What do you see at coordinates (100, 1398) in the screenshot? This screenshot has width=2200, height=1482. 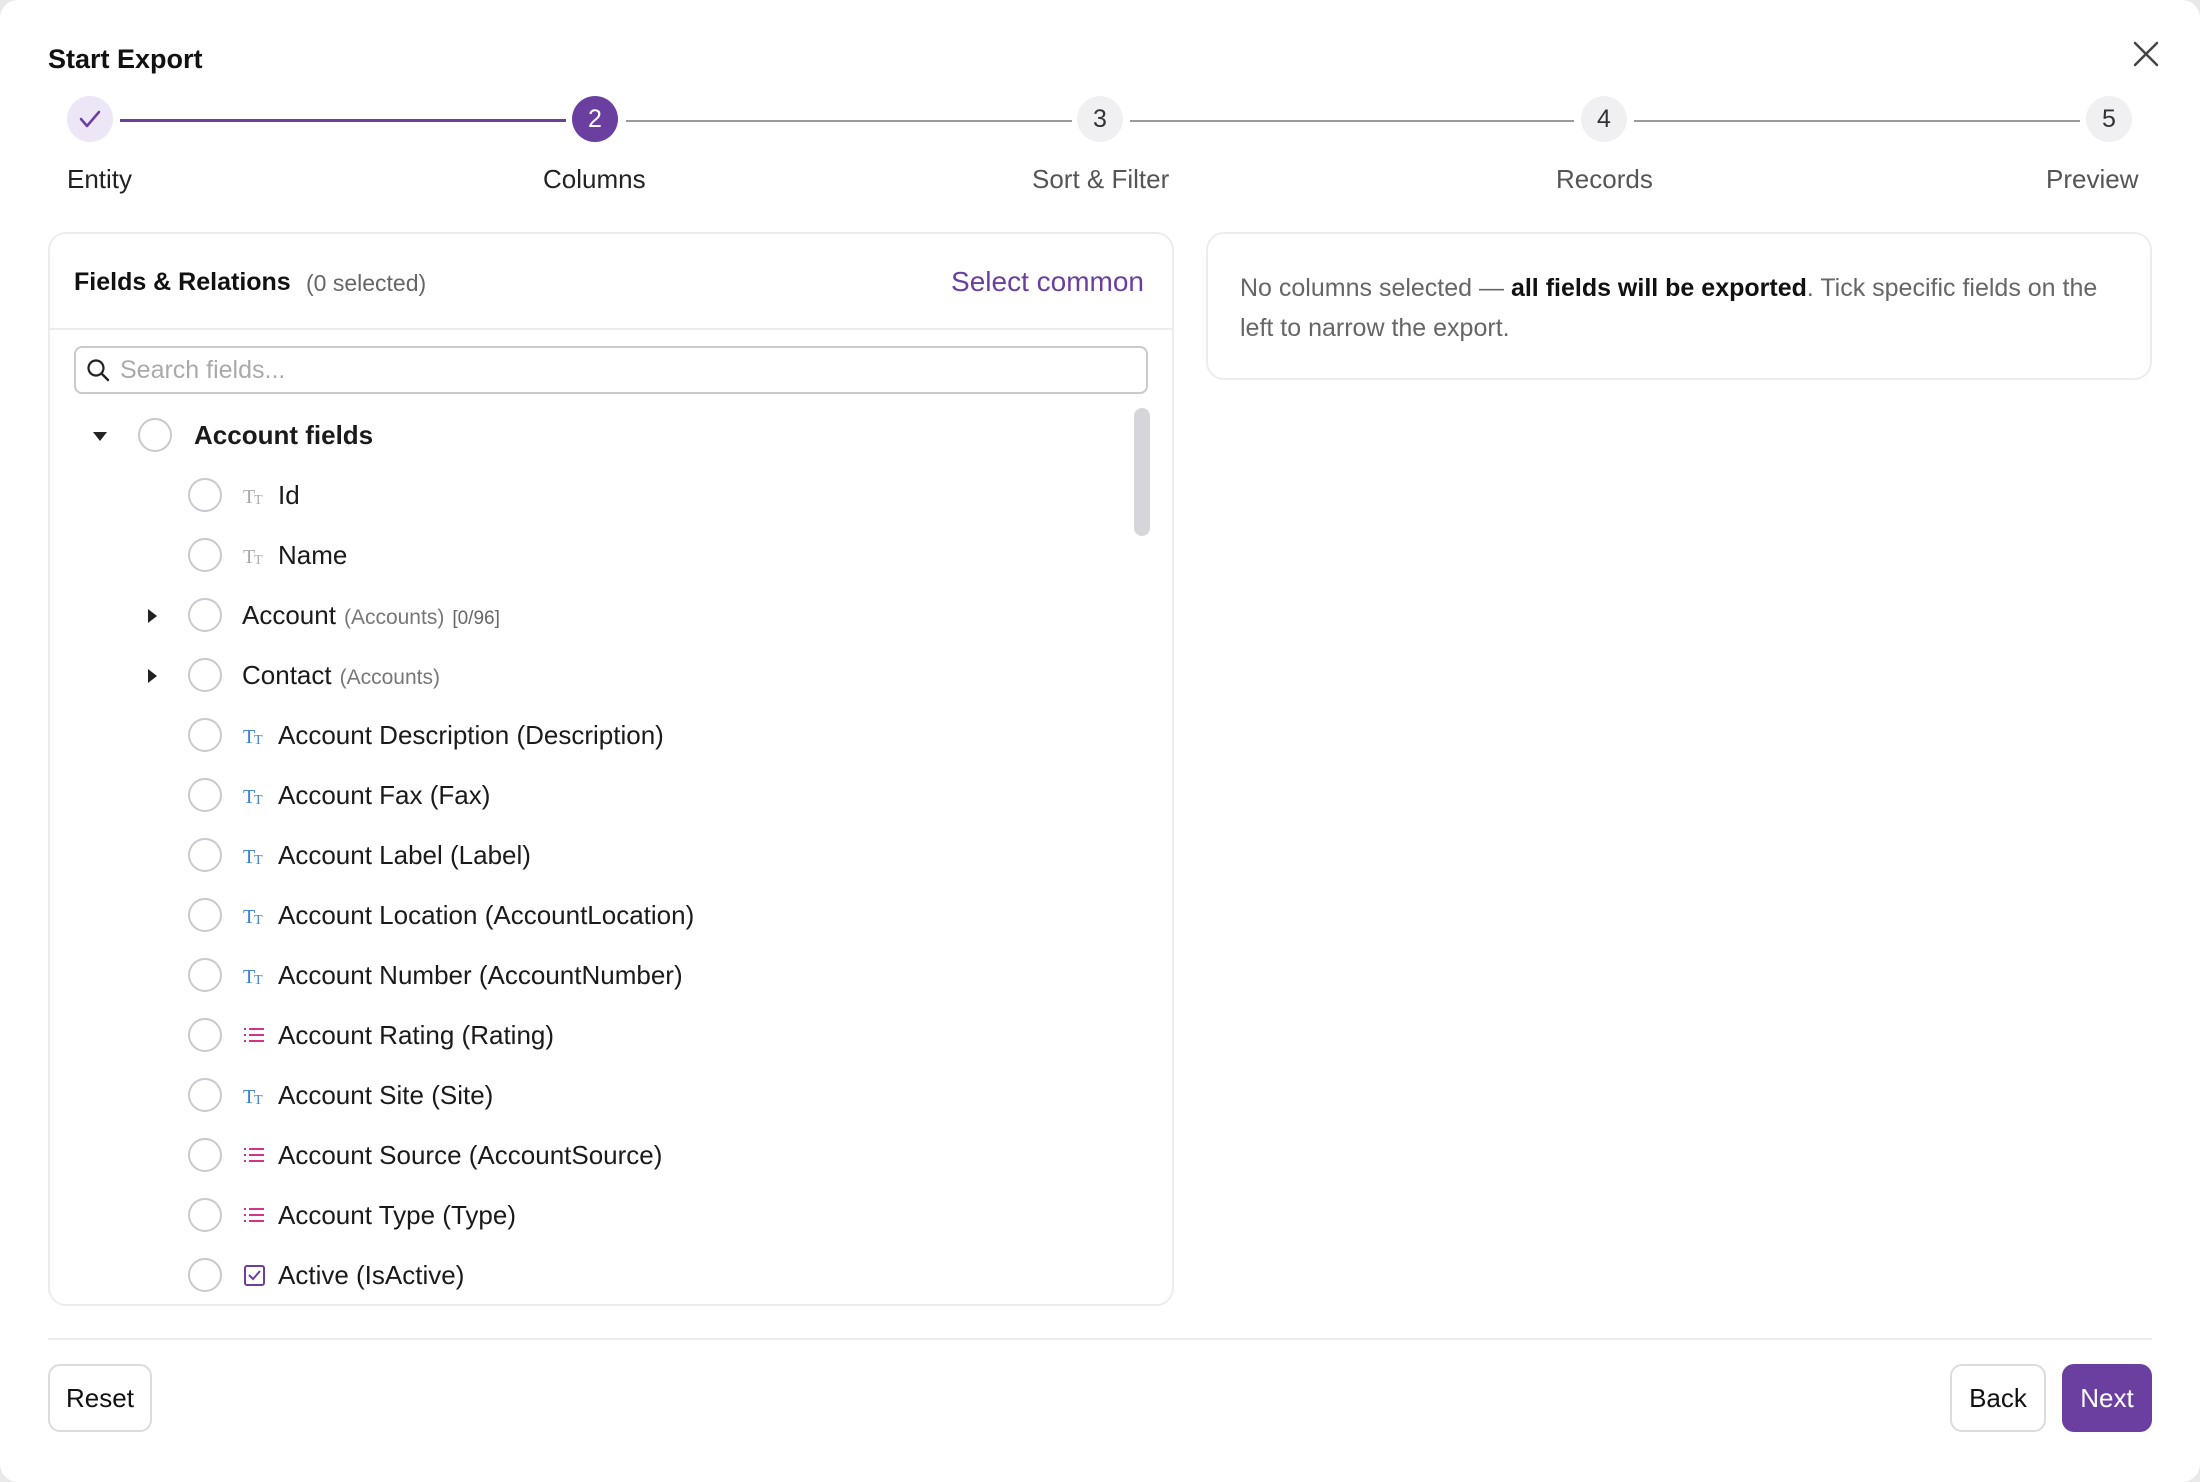 I see `reset-button: Reset` at bounding box center [100, 1398].